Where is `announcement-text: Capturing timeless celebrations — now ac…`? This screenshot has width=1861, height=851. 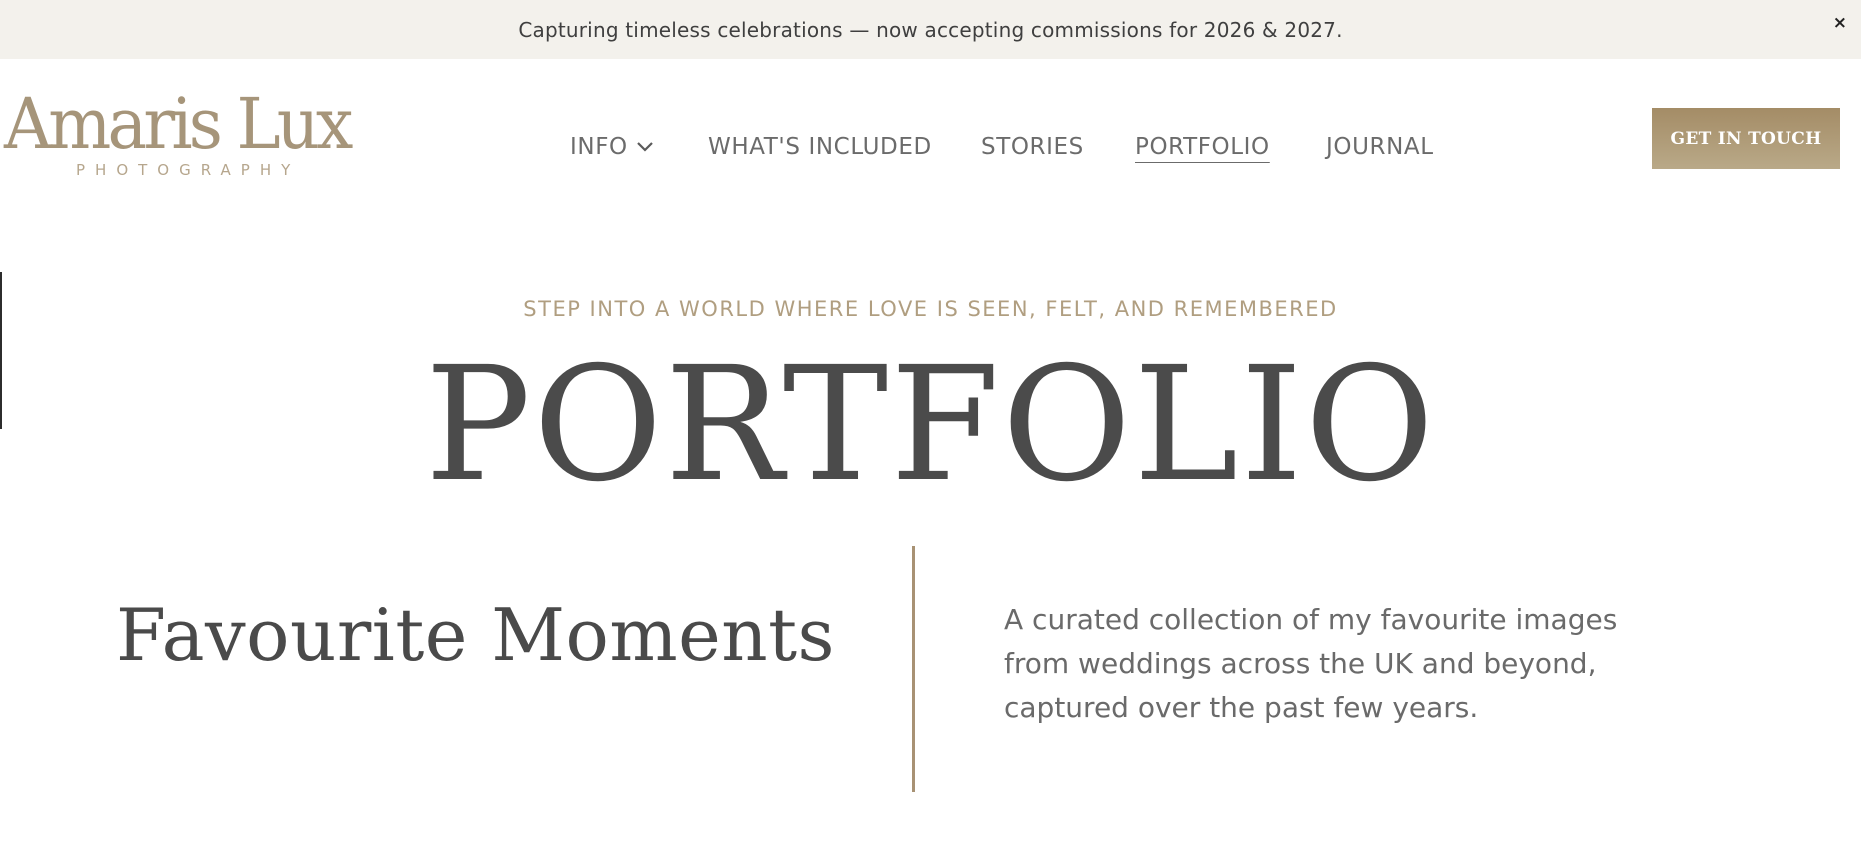
announcement-text: Capturing timeless celebrations — now ac… is located at coordinates (930, 29).